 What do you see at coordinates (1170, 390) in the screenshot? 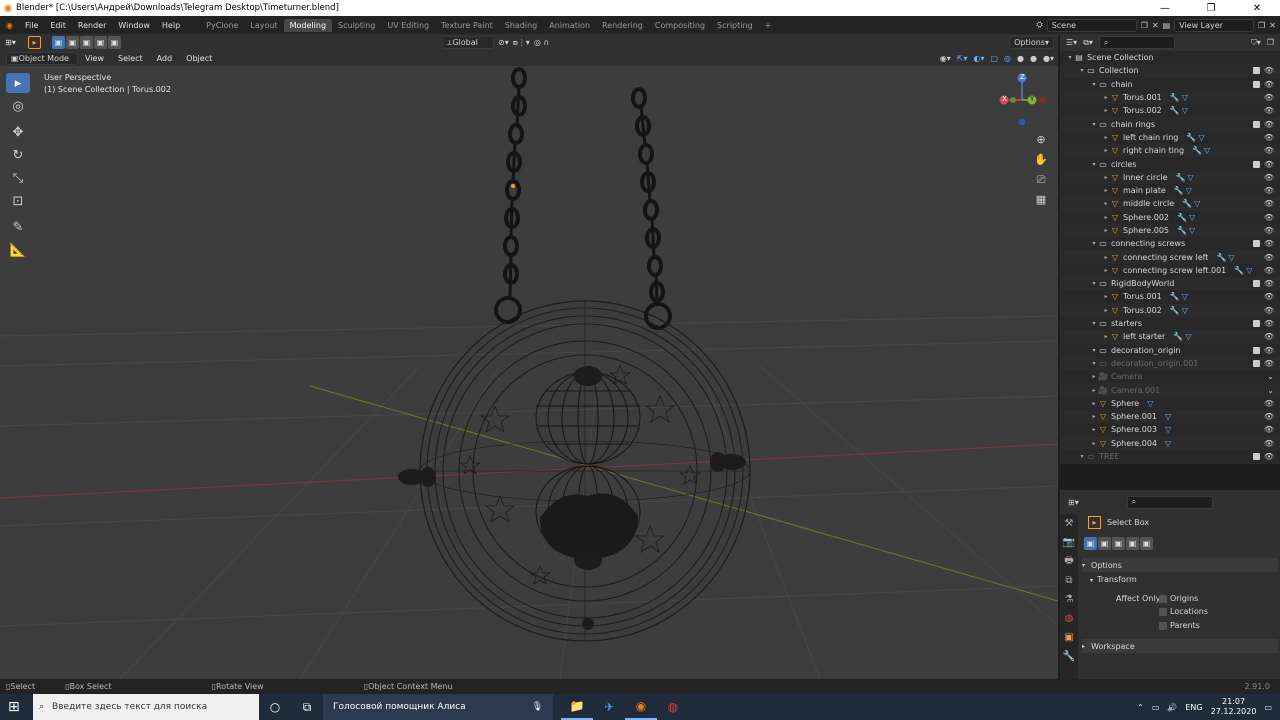
I see `outliner-row: ▸ 🎥 Camera.001 ⌄` at bounding box center [1170, 390].